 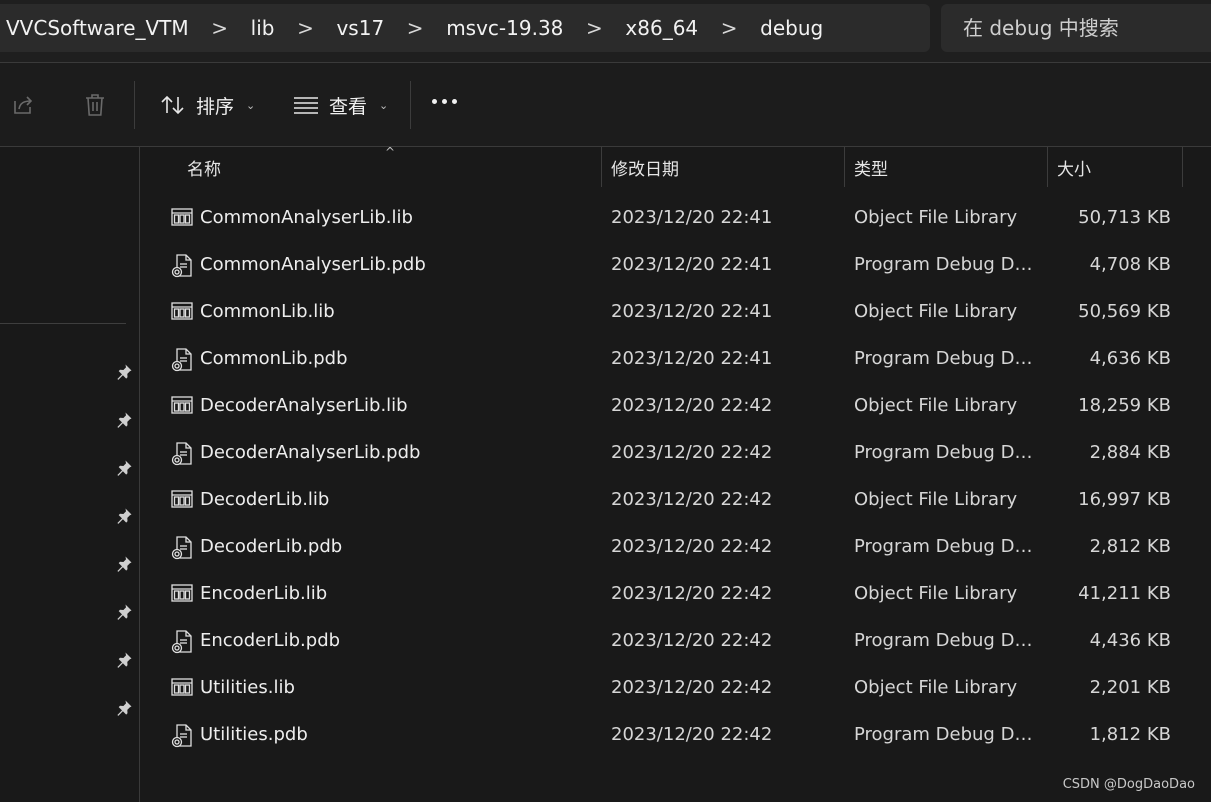 I want to click on file-name: CommonLib.lib, so click(x=267, y=311).